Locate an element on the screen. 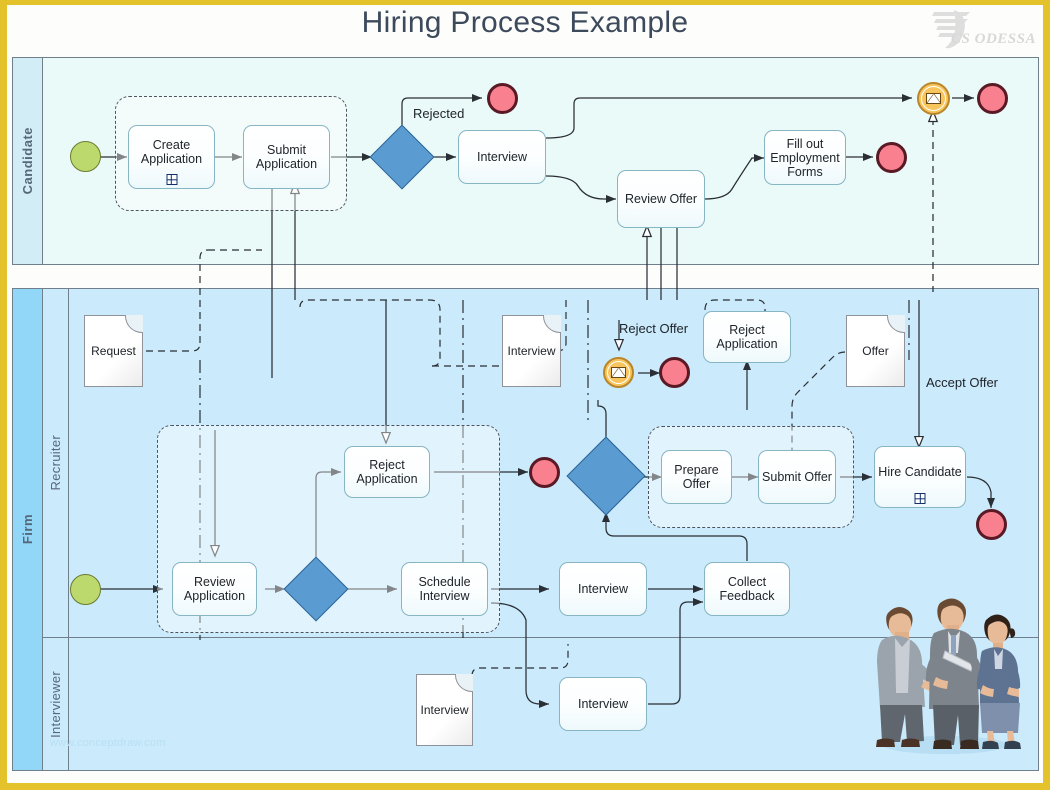 This screenshot has width=1050, height=790. task-interview-interviewer: Interview is located at coordinates (603, 704).